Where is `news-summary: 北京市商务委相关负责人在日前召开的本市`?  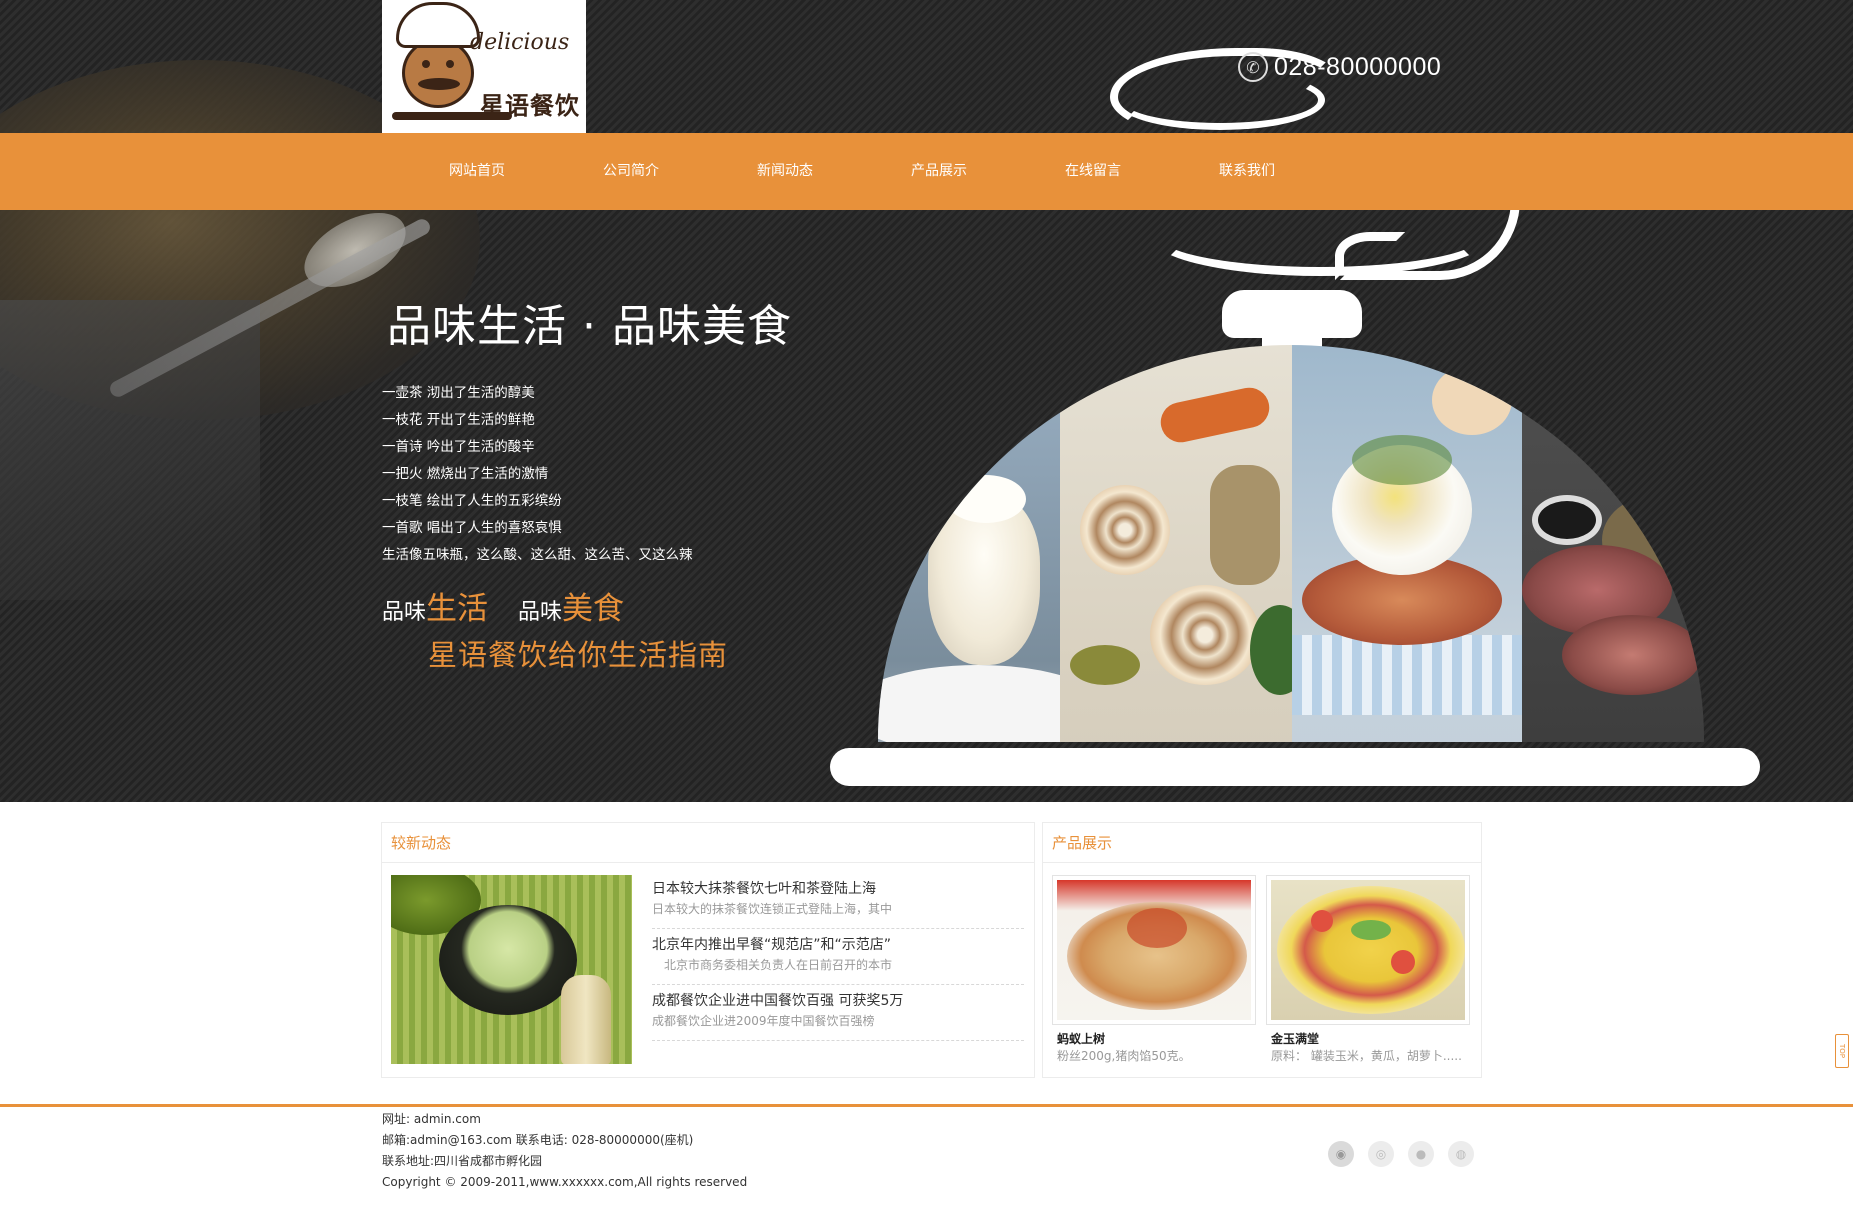 news-summary: 北京市商务委相关负责人在日前召开的本市 is located at coordinates (778, 965).